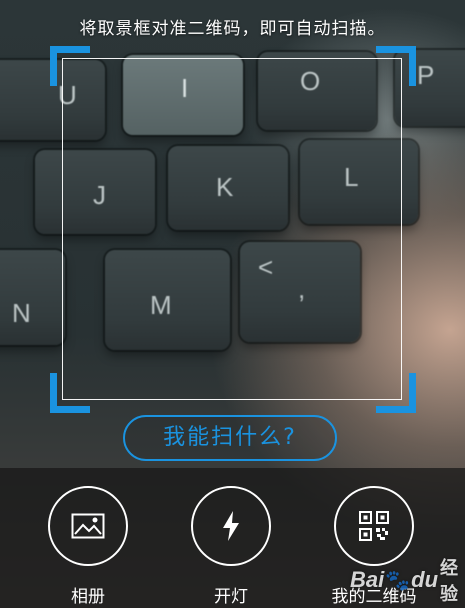  I want to click on album-button-circle, so click(88, 526).